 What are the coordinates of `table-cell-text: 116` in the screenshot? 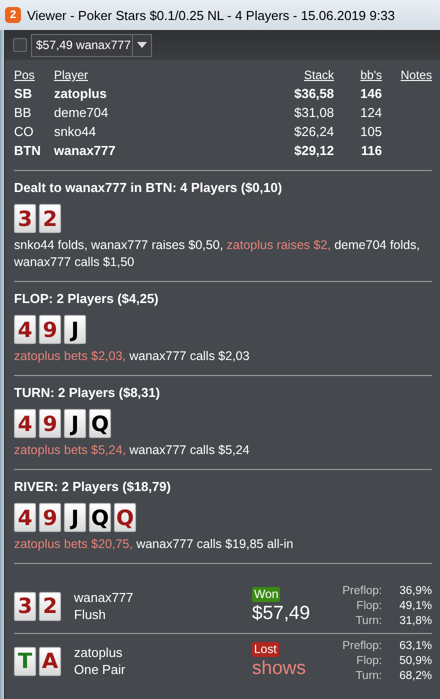 It's located at (371, 151).